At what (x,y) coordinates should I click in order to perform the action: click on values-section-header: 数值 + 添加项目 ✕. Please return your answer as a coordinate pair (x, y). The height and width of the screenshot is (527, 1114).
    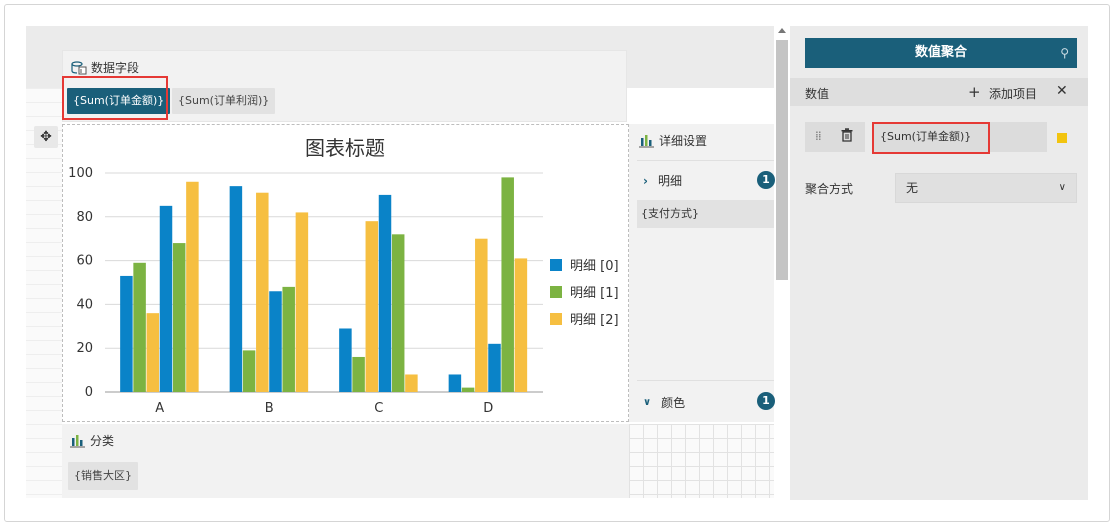
    Looking at the image, I should click on (939, 92).